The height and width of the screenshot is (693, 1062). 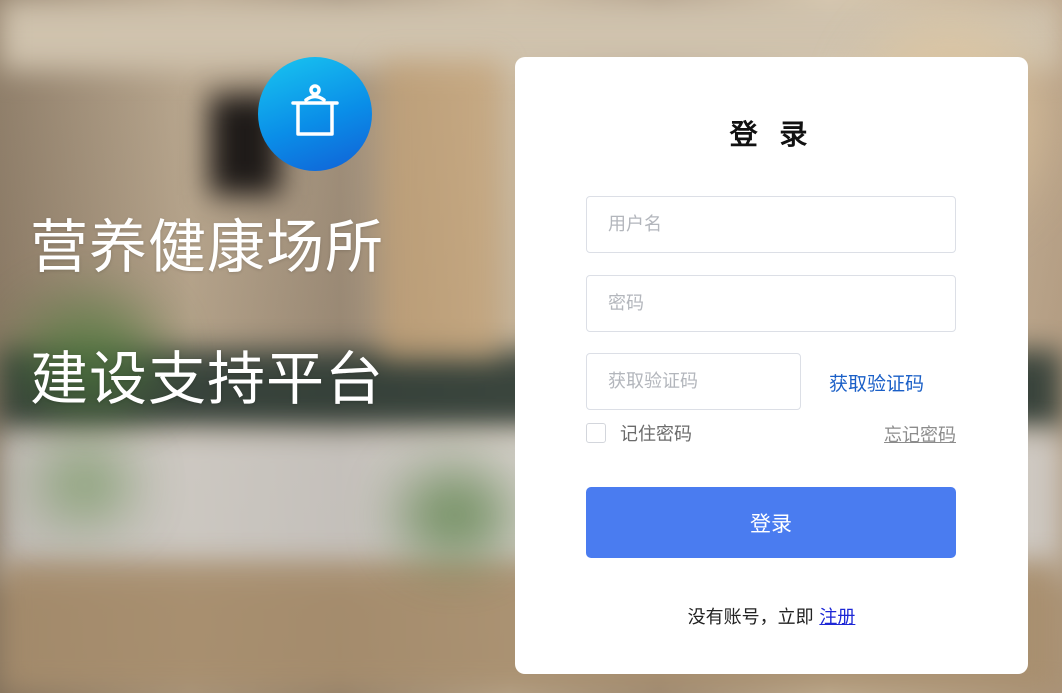 I want to click on get-code-link: 获取验证码, so click(x=876, y=382).